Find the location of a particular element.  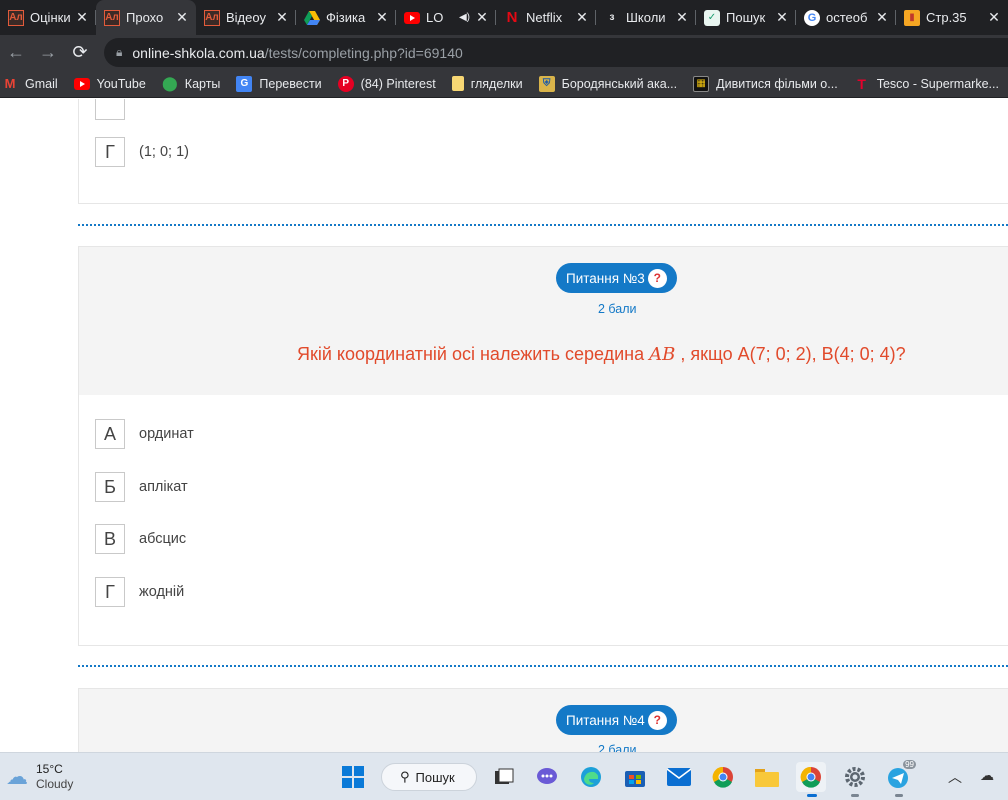

answer-letter: В is located at coordinates (110, 539).